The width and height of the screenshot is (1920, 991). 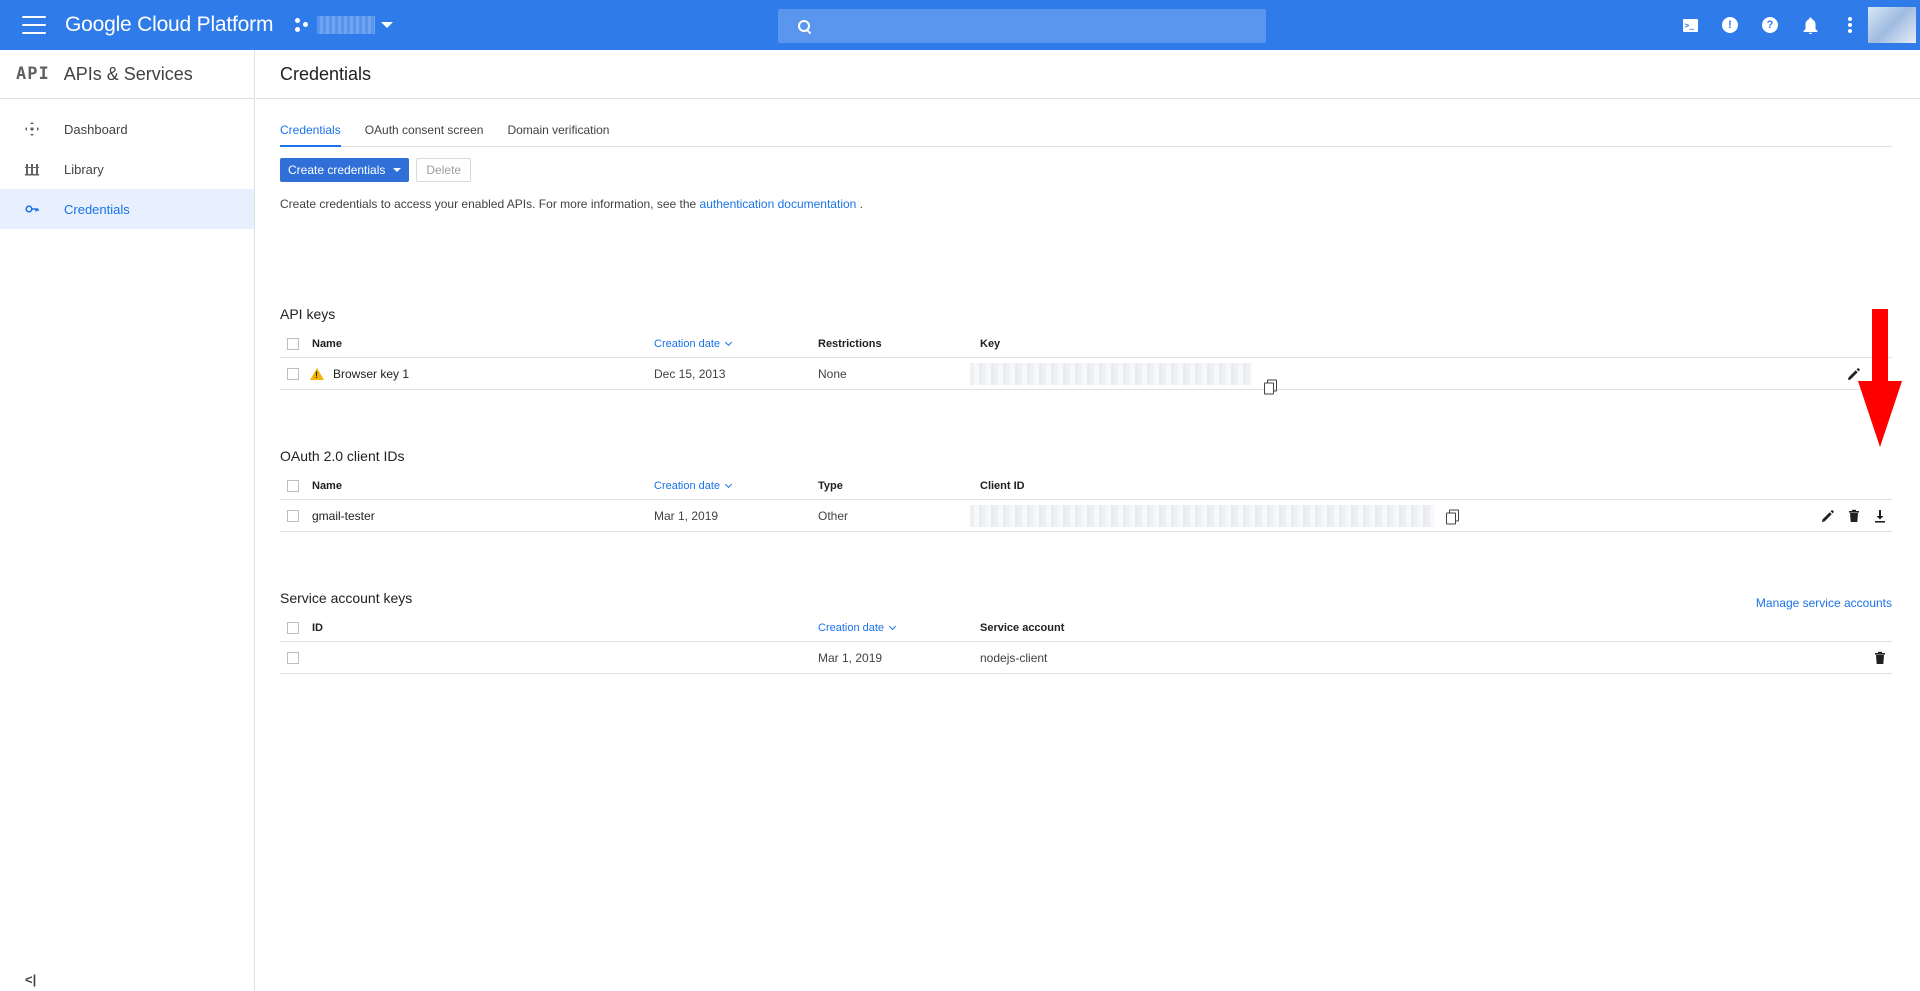 What do you see at coordinates (1002, 486) in the screenshot?
I see `column-header-client-id: Client ID` at bounding box center [1002, 486].